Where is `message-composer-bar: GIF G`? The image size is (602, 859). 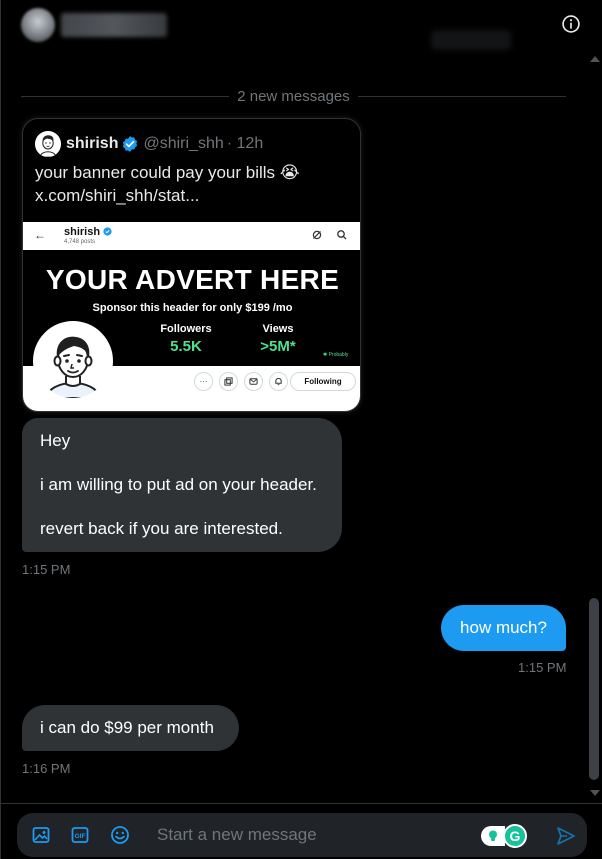
message-composer-bar: GIF G is located at coordinates (301, 831).